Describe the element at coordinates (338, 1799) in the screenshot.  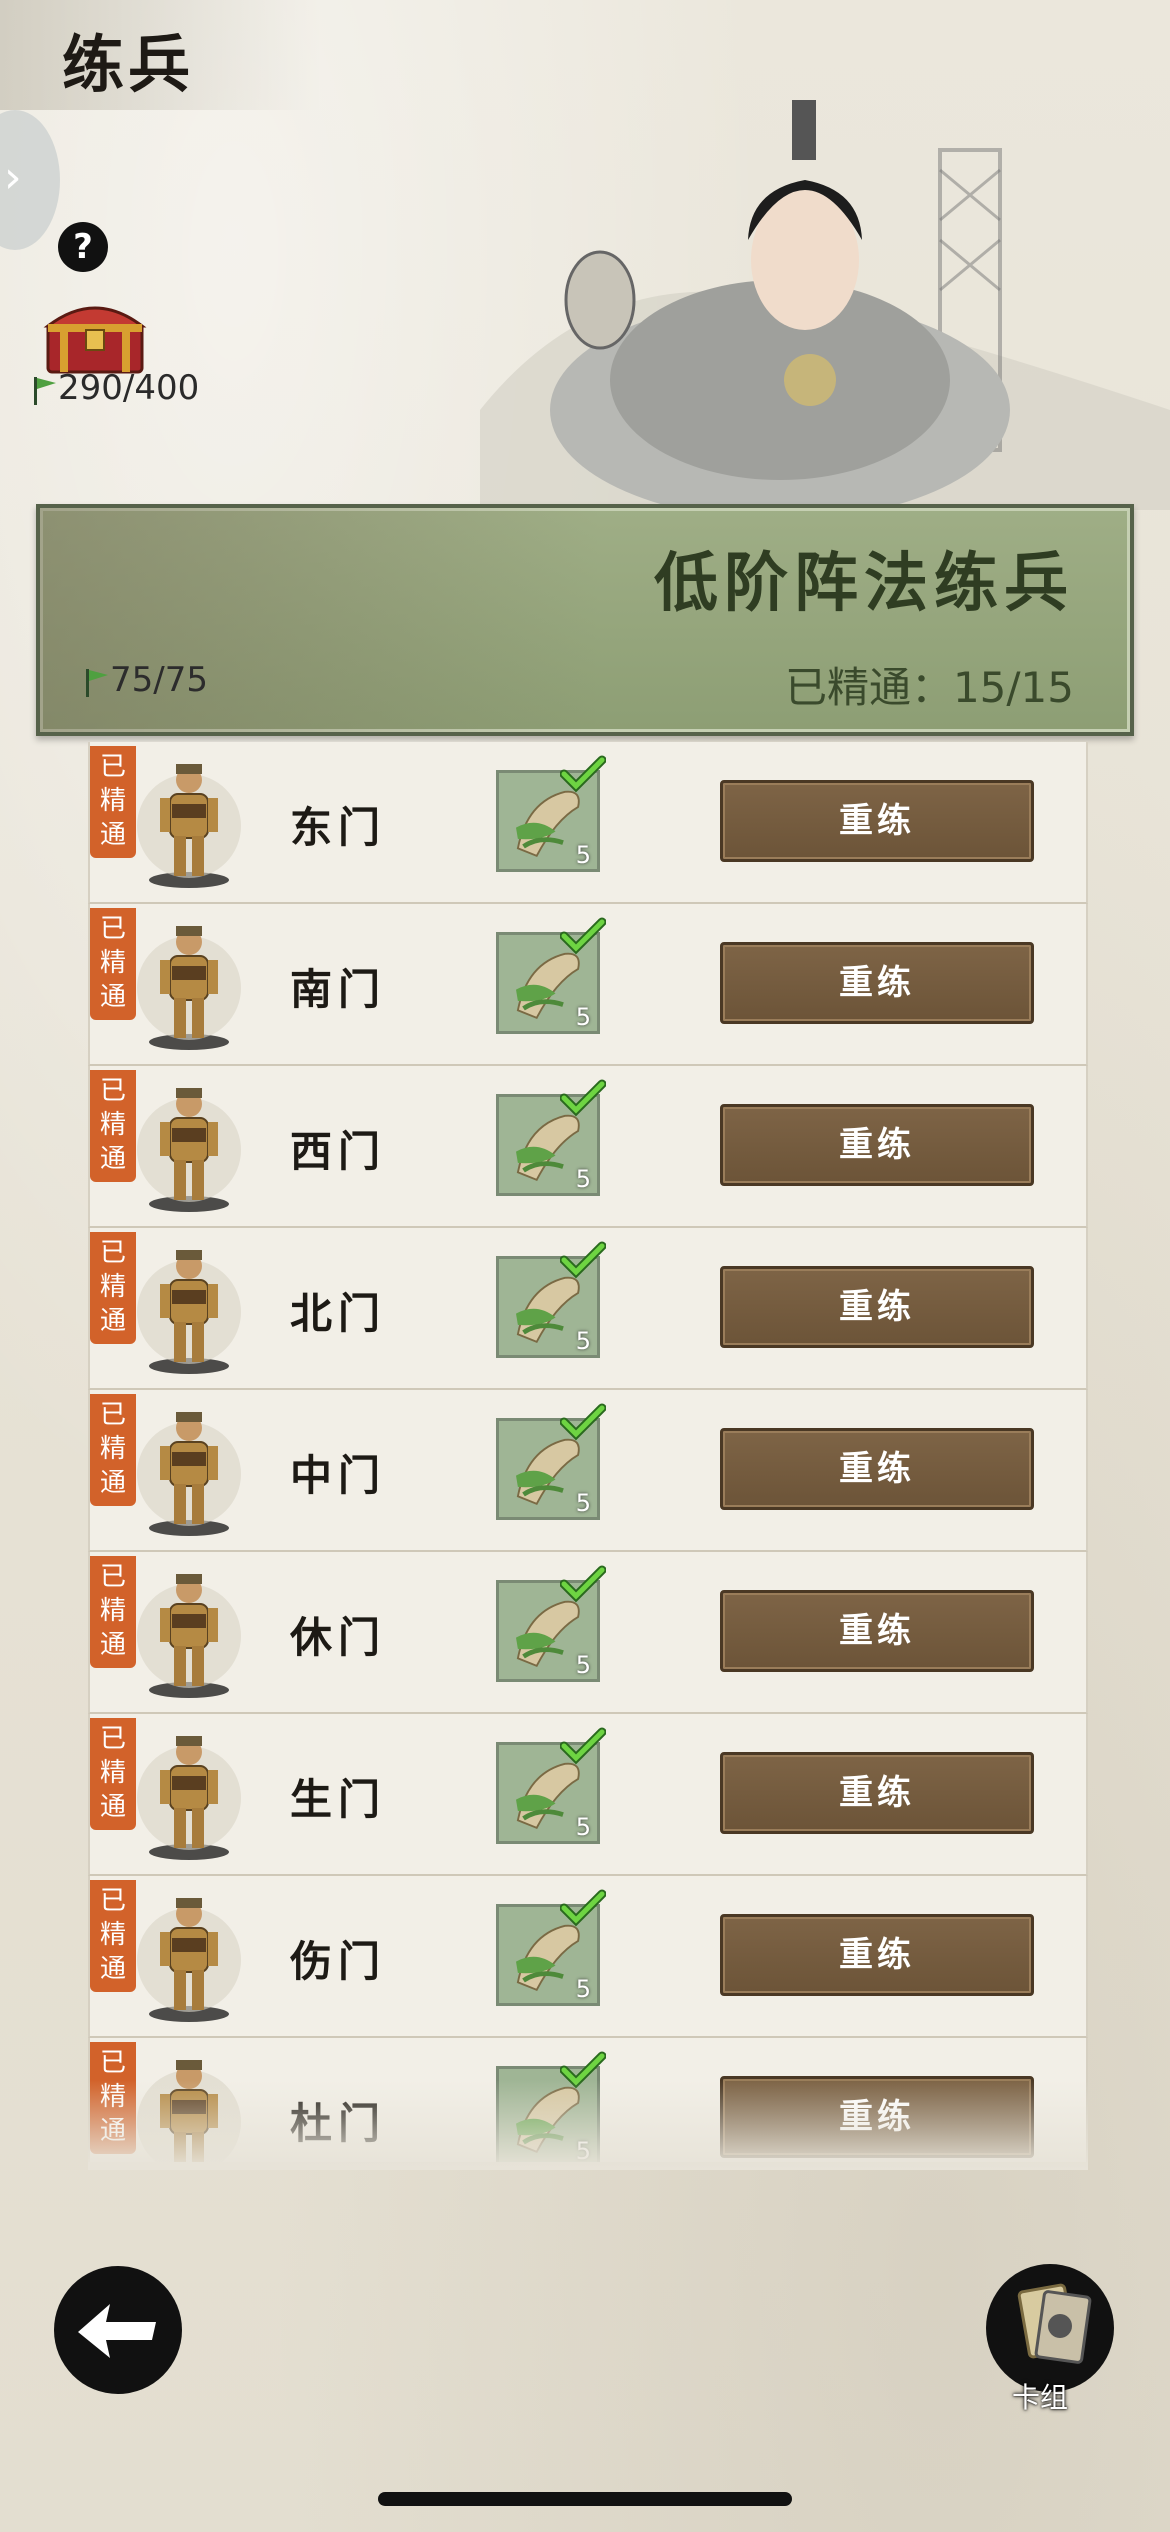
I see `formation-name: 生门` at that location.